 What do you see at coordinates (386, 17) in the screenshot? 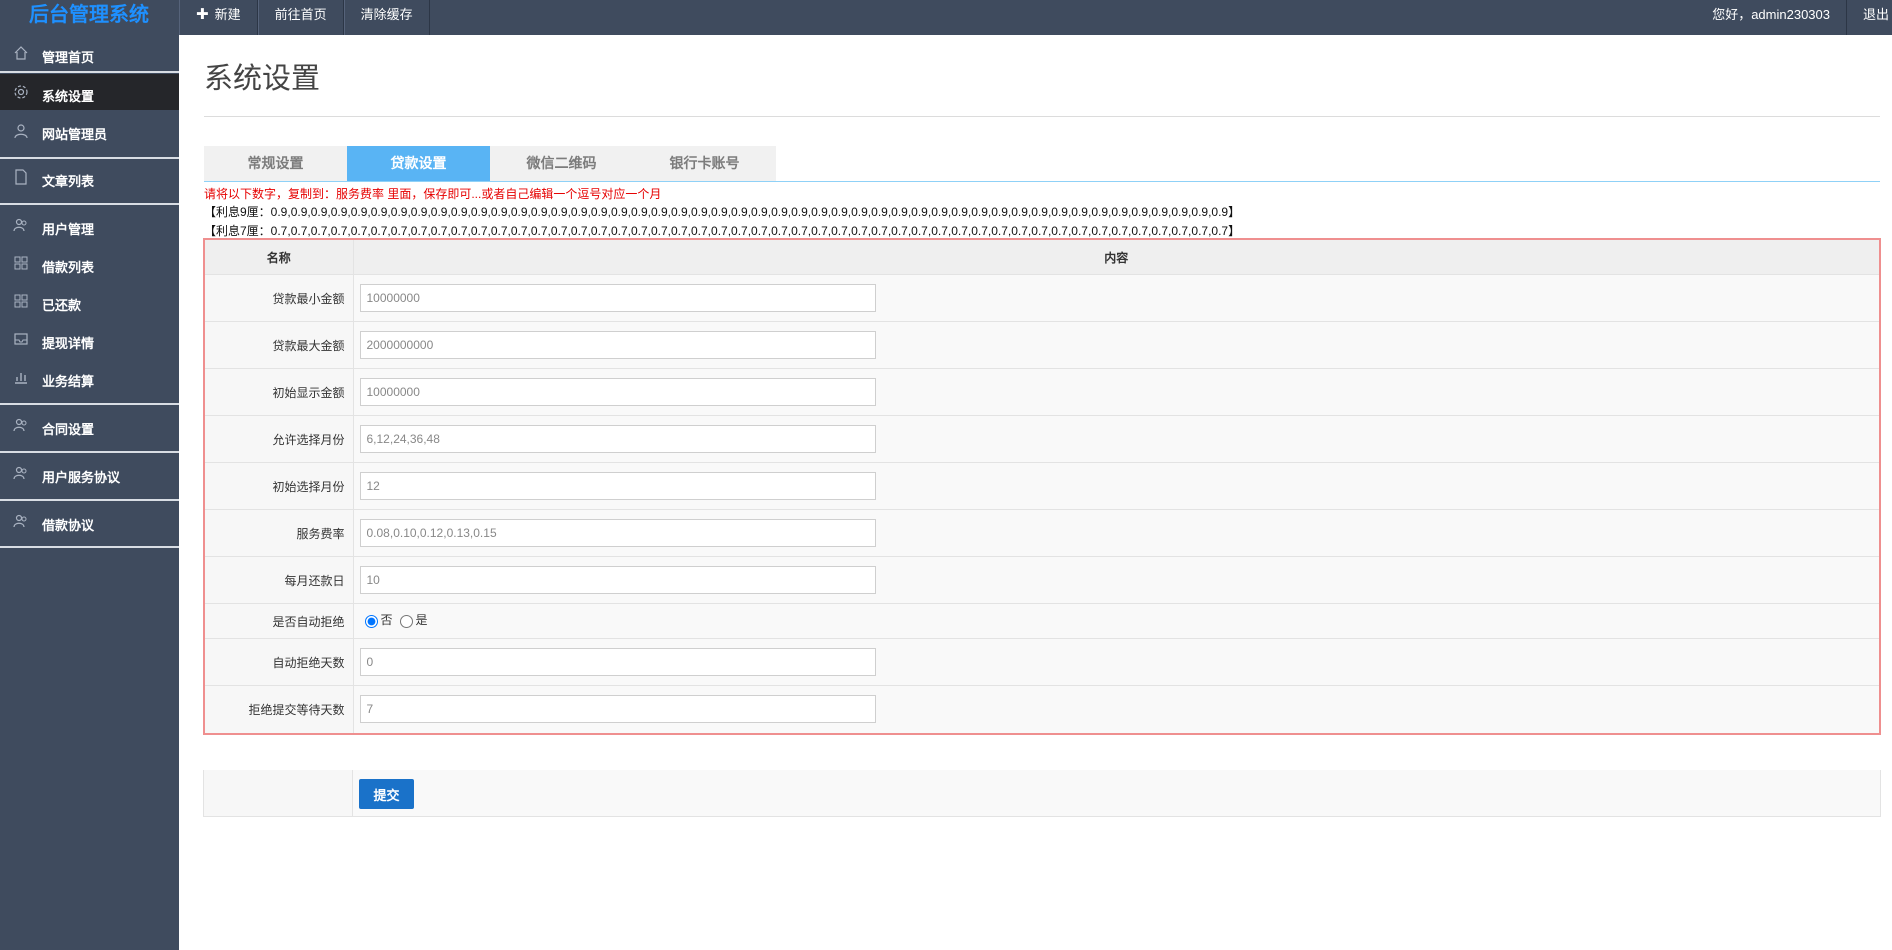
I see `clear-cache-button: 清除缓存` at bounding box center [386, 17].